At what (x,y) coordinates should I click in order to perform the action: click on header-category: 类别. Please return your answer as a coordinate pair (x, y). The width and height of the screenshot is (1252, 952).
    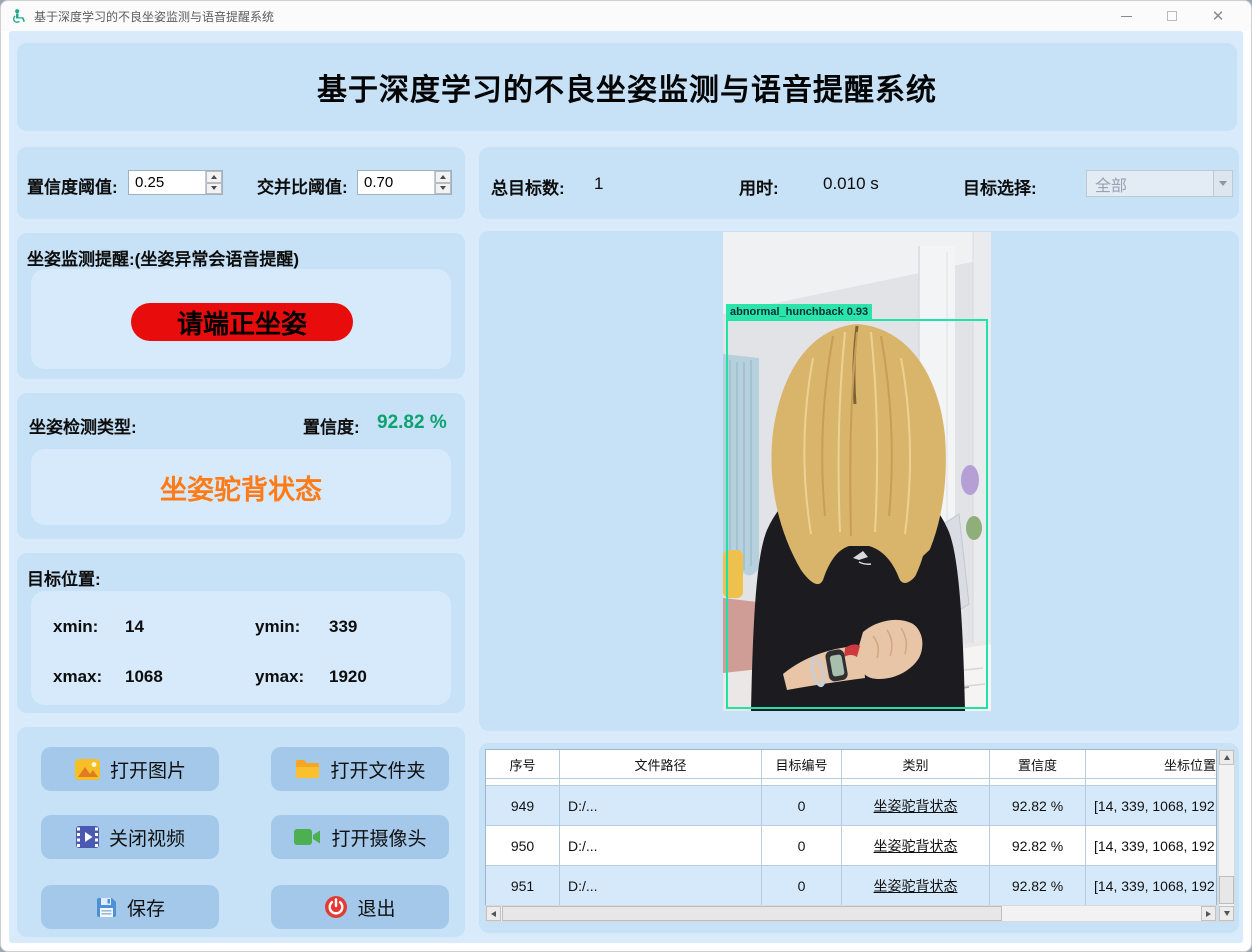
    Looking at the image, I should click on (916, 764).